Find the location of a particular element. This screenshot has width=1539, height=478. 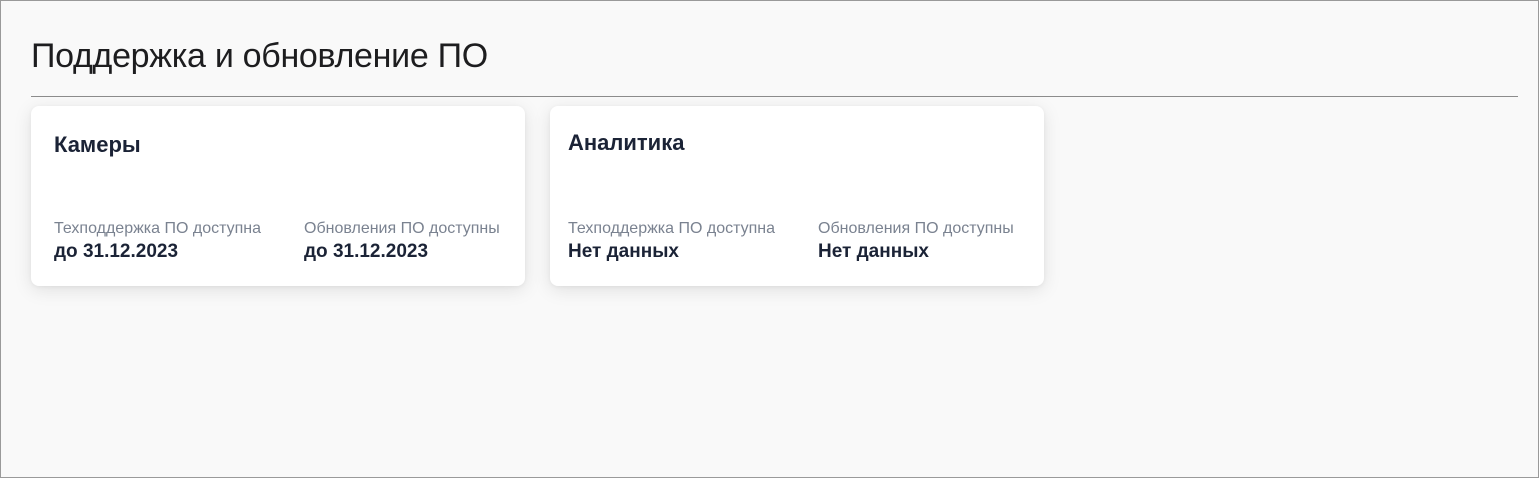

updates-value: Нет данных is located at coordinates (873, 251).